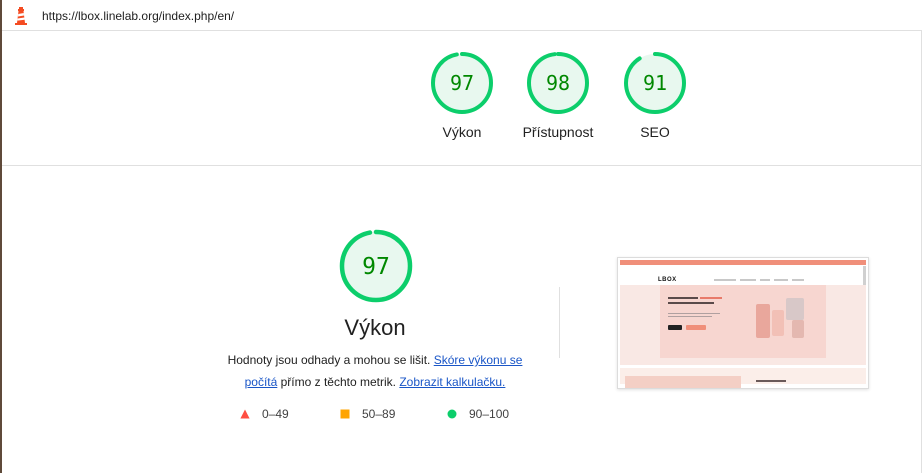  I want to click on thumb-logo: LBOX, so click(667, 280).